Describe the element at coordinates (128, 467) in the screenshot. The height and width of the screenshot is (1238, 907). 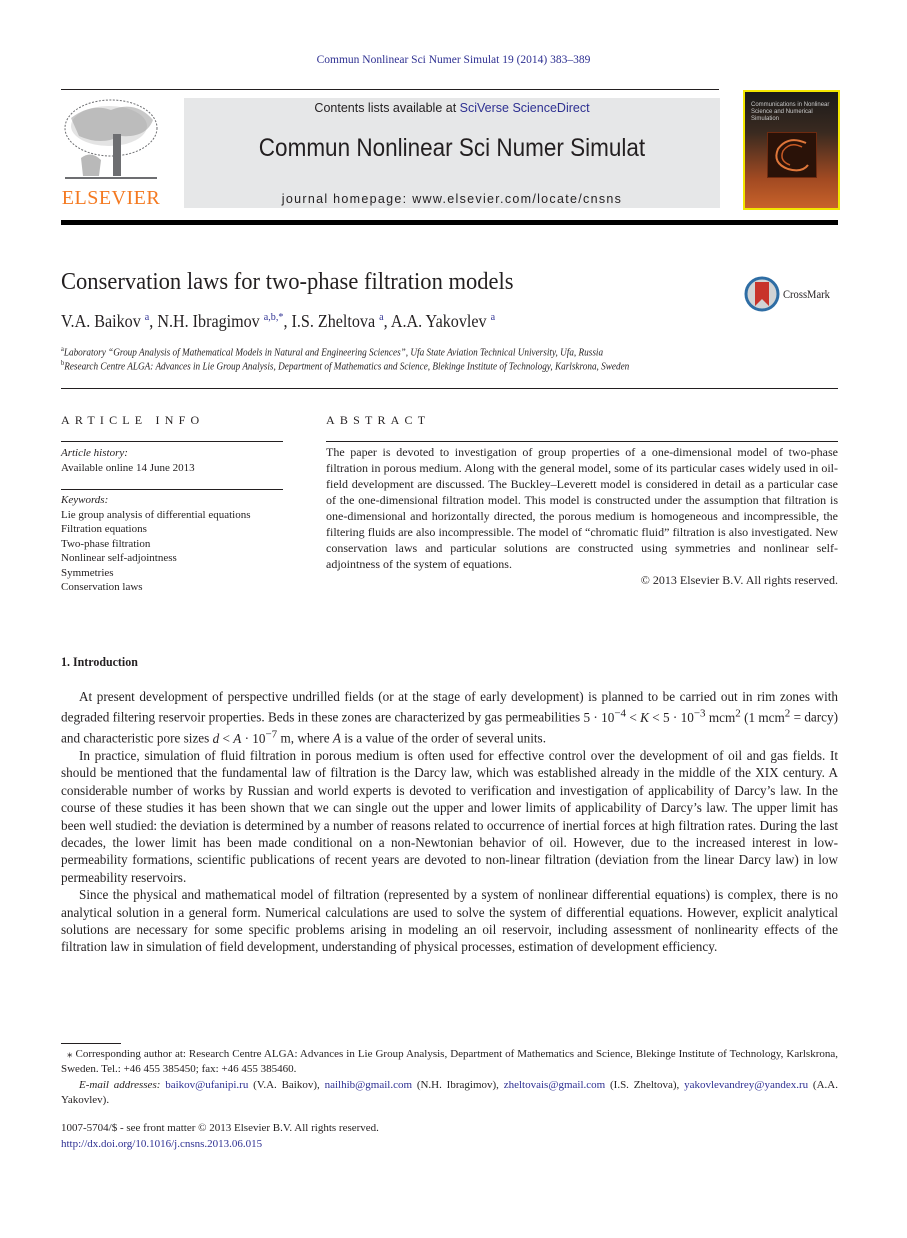
I see `history-value: Available online 14 June 2013` at that location.